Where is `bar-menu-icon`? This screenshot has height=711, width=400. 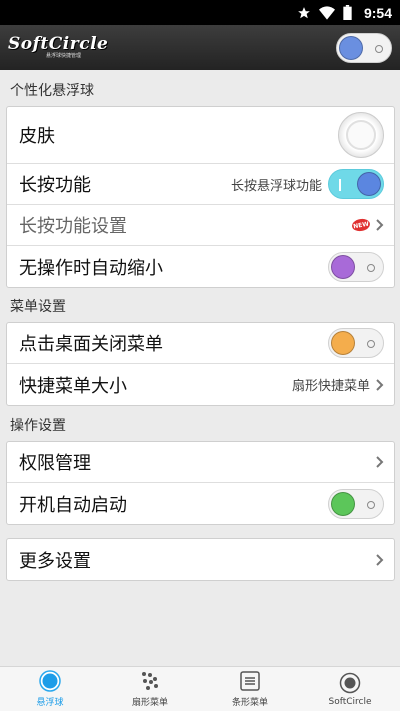 bar-menu-icon is located at coordinates (250, 681).